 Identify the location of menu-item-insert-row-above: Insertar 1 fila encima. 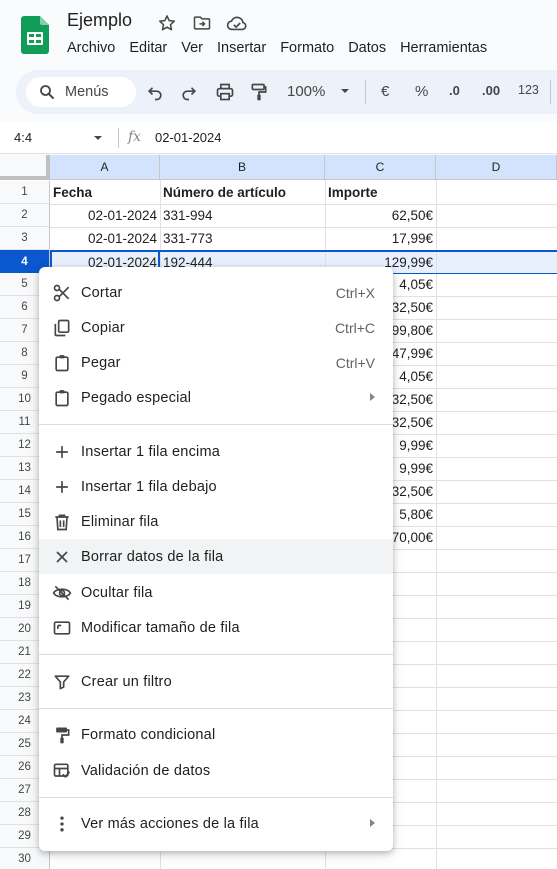
(216, 451).